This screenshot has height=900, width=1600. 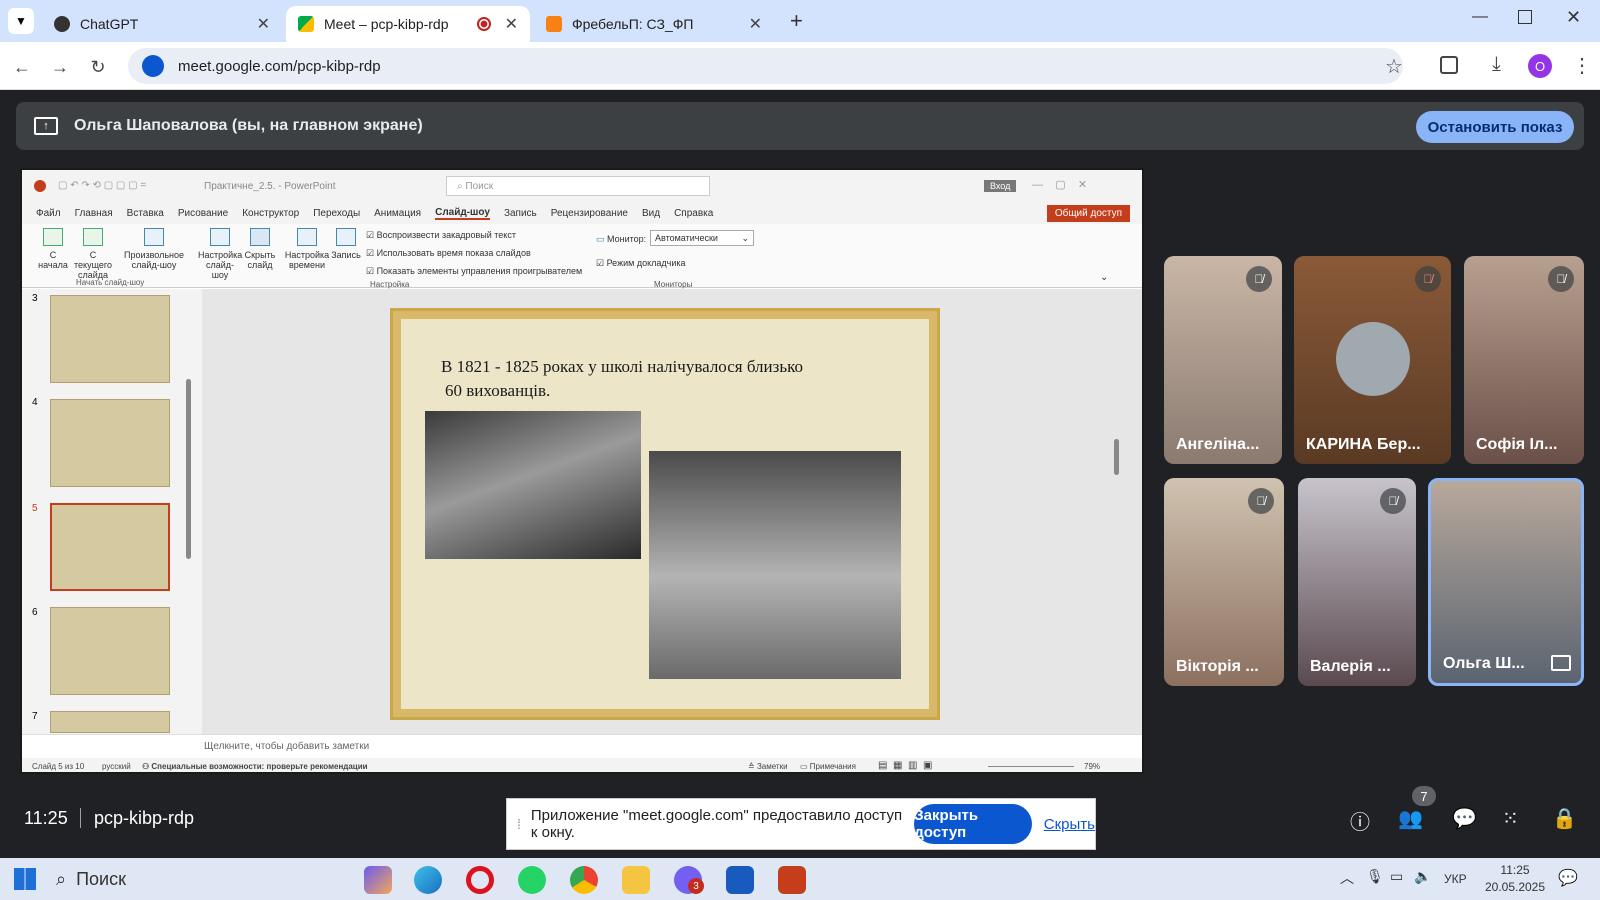 What do you see at coordinates (462, 213) in the screenshot?
I see `ppt-menu-slideshow: Слайд-шоу` at bounding box center [462, 213].